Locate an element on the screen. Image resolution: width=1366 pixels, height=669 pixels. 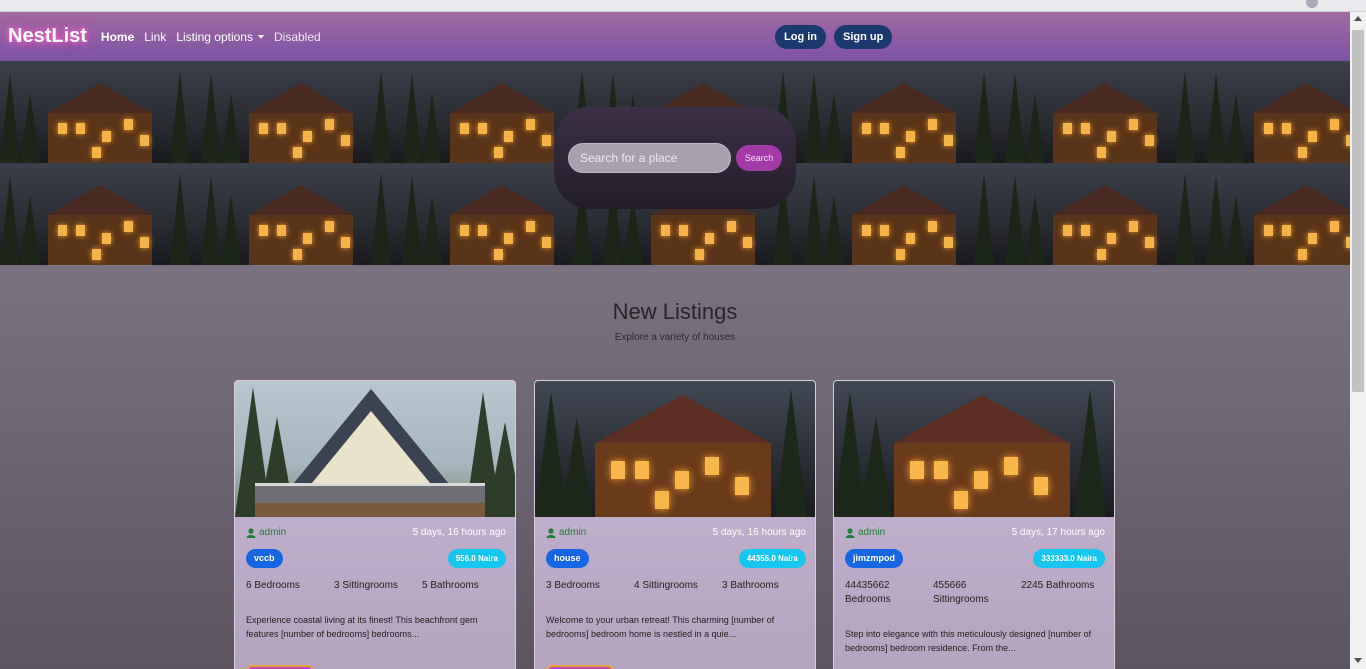
category-badge: vccb is located at coordinates (264, 558).